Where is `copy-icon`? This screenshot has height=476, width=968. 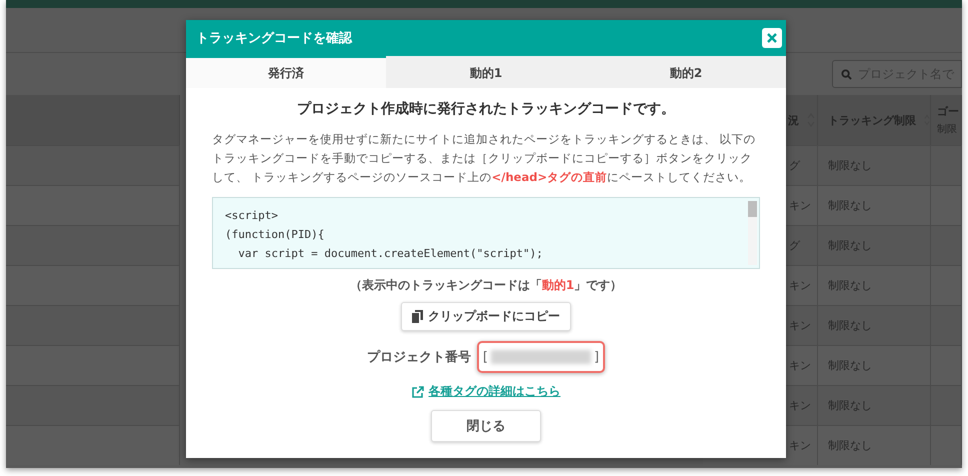
copy-icon is located at coordinates (417, 316).